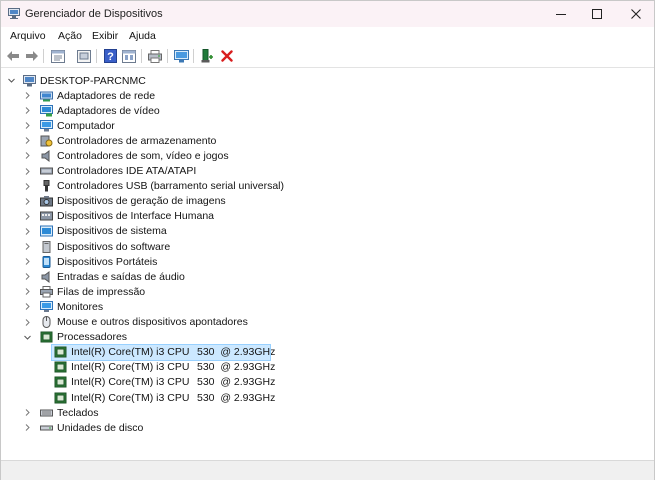 The width and height of the screenshot is (655, 480). I want to click on menu-arquivo: Arquivo, so click(28, 36).